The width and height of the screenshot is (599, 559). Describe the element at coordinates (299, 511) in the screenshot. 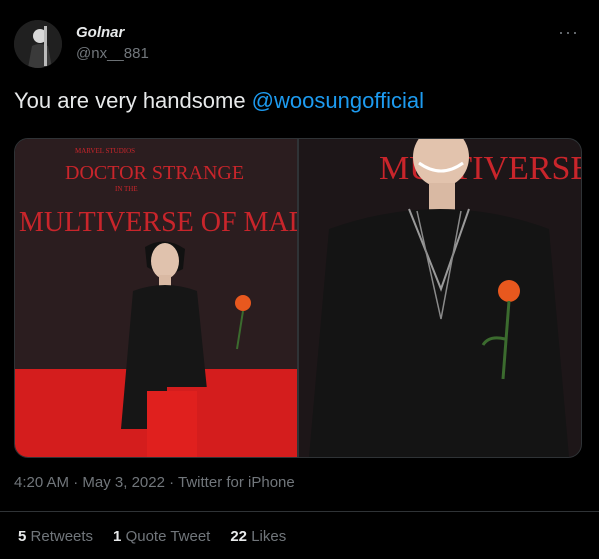

I see `divider` at that location.